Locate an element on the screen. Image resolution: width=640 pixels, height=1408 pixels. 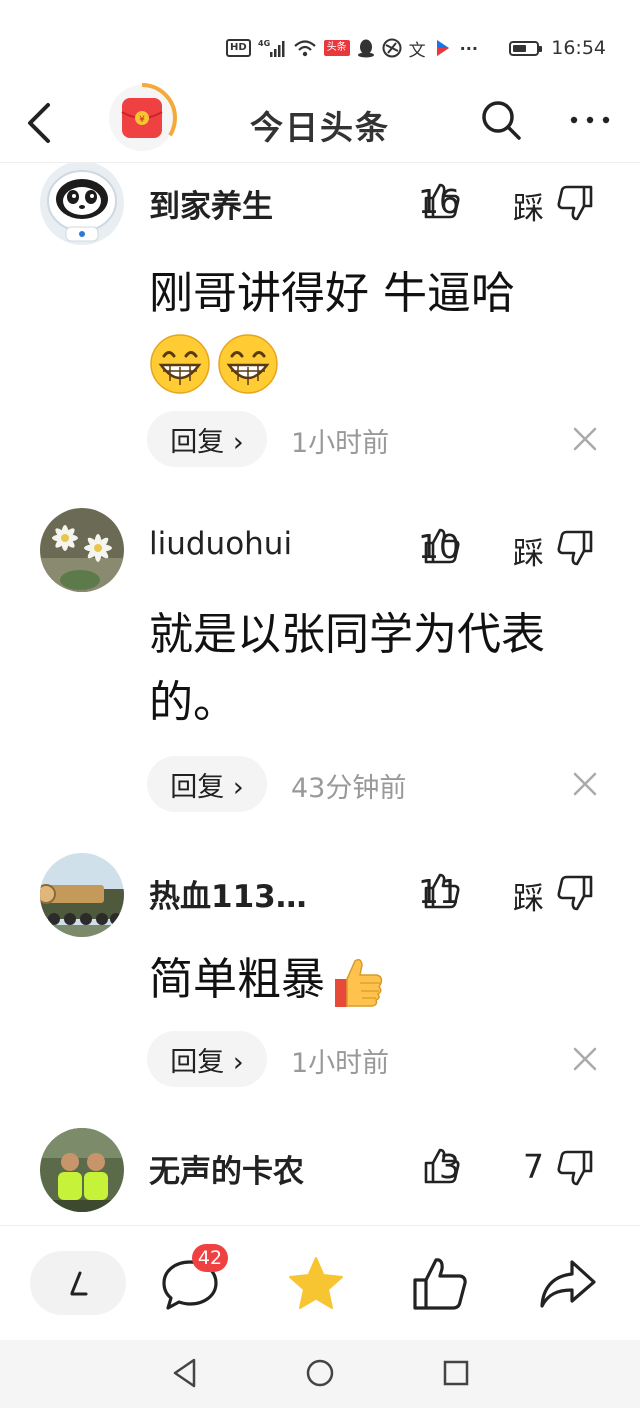
comment-text: 就是以张同学为代表的。 is located at coordinates (347, 668).